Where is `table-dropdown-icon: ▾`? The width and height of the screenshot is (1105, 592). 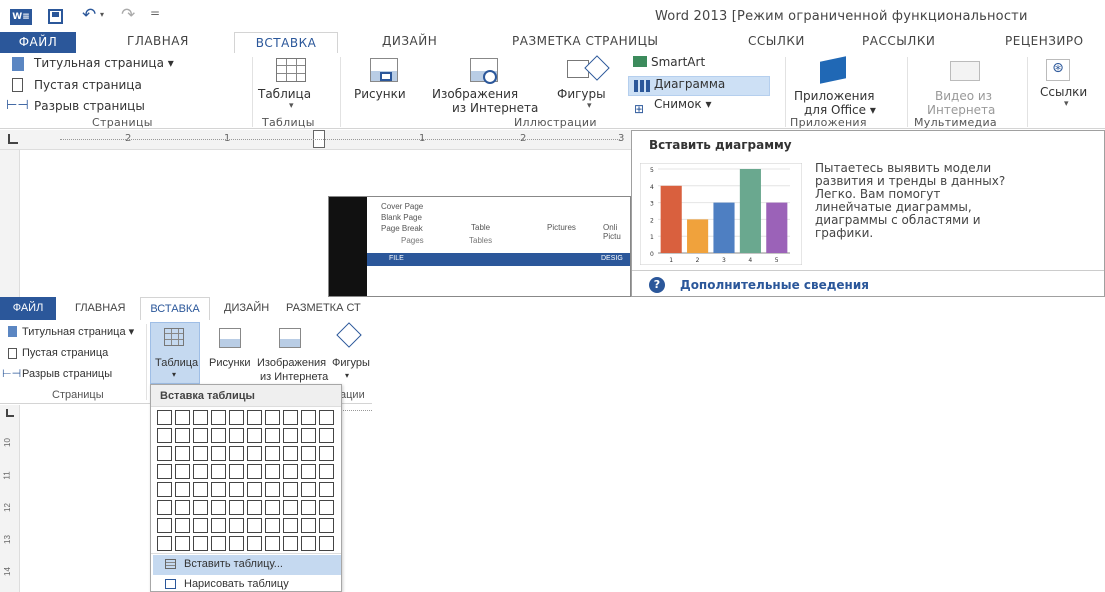
table-dropdown-icon: ▾ is located at coordinates (174, 374).